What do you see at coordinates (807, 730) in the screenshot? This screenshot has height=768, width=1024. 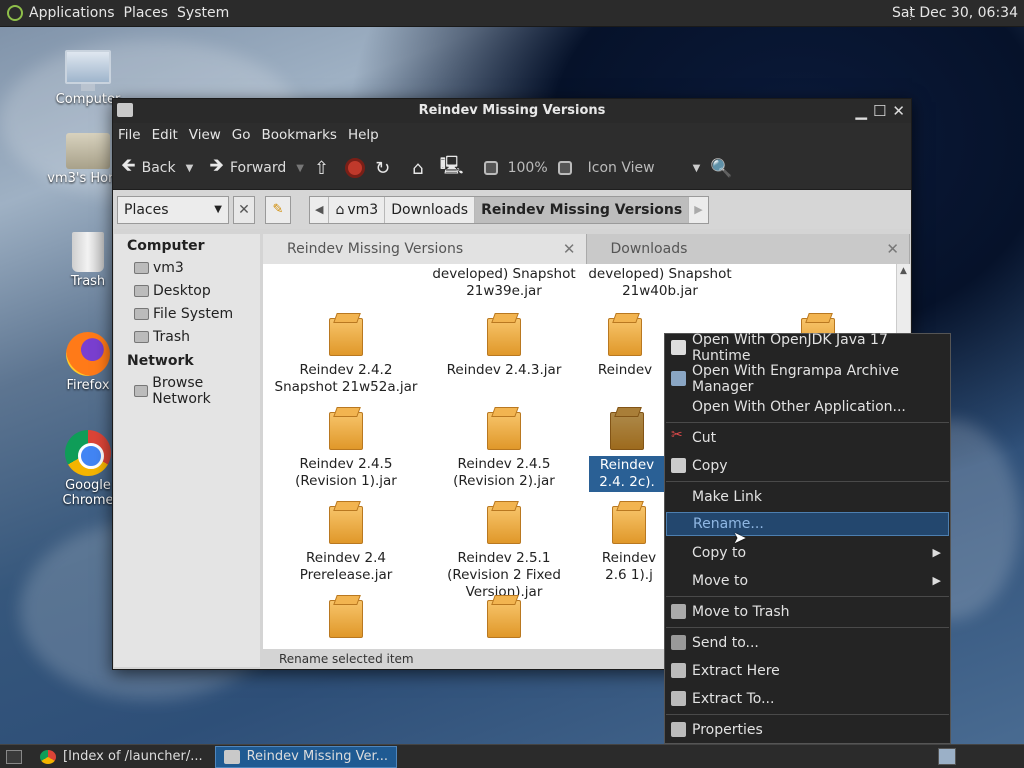 I see `menu-item-properties: Properties` at bounding box center [807, 730].